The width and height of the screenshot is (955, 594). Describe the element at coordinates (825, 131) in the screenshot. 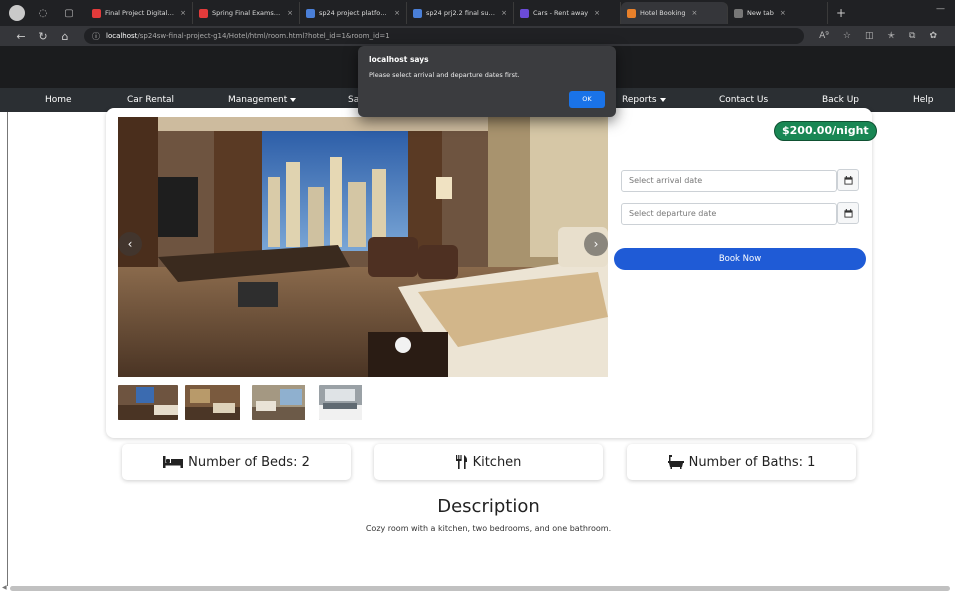

I see `price-badge: $200.00/night` at that location.